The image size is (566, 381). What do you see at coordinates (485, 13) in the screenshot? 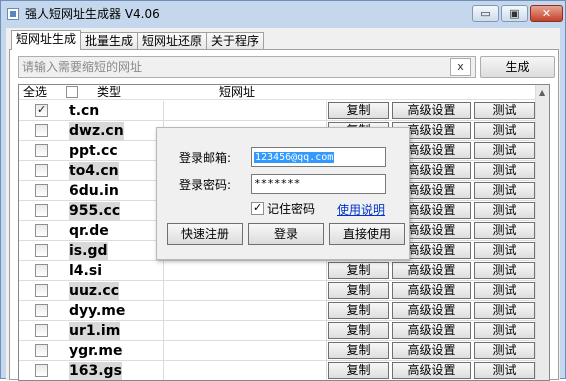
I see `minimize-button: ▭` at bounding box center [485, 13].